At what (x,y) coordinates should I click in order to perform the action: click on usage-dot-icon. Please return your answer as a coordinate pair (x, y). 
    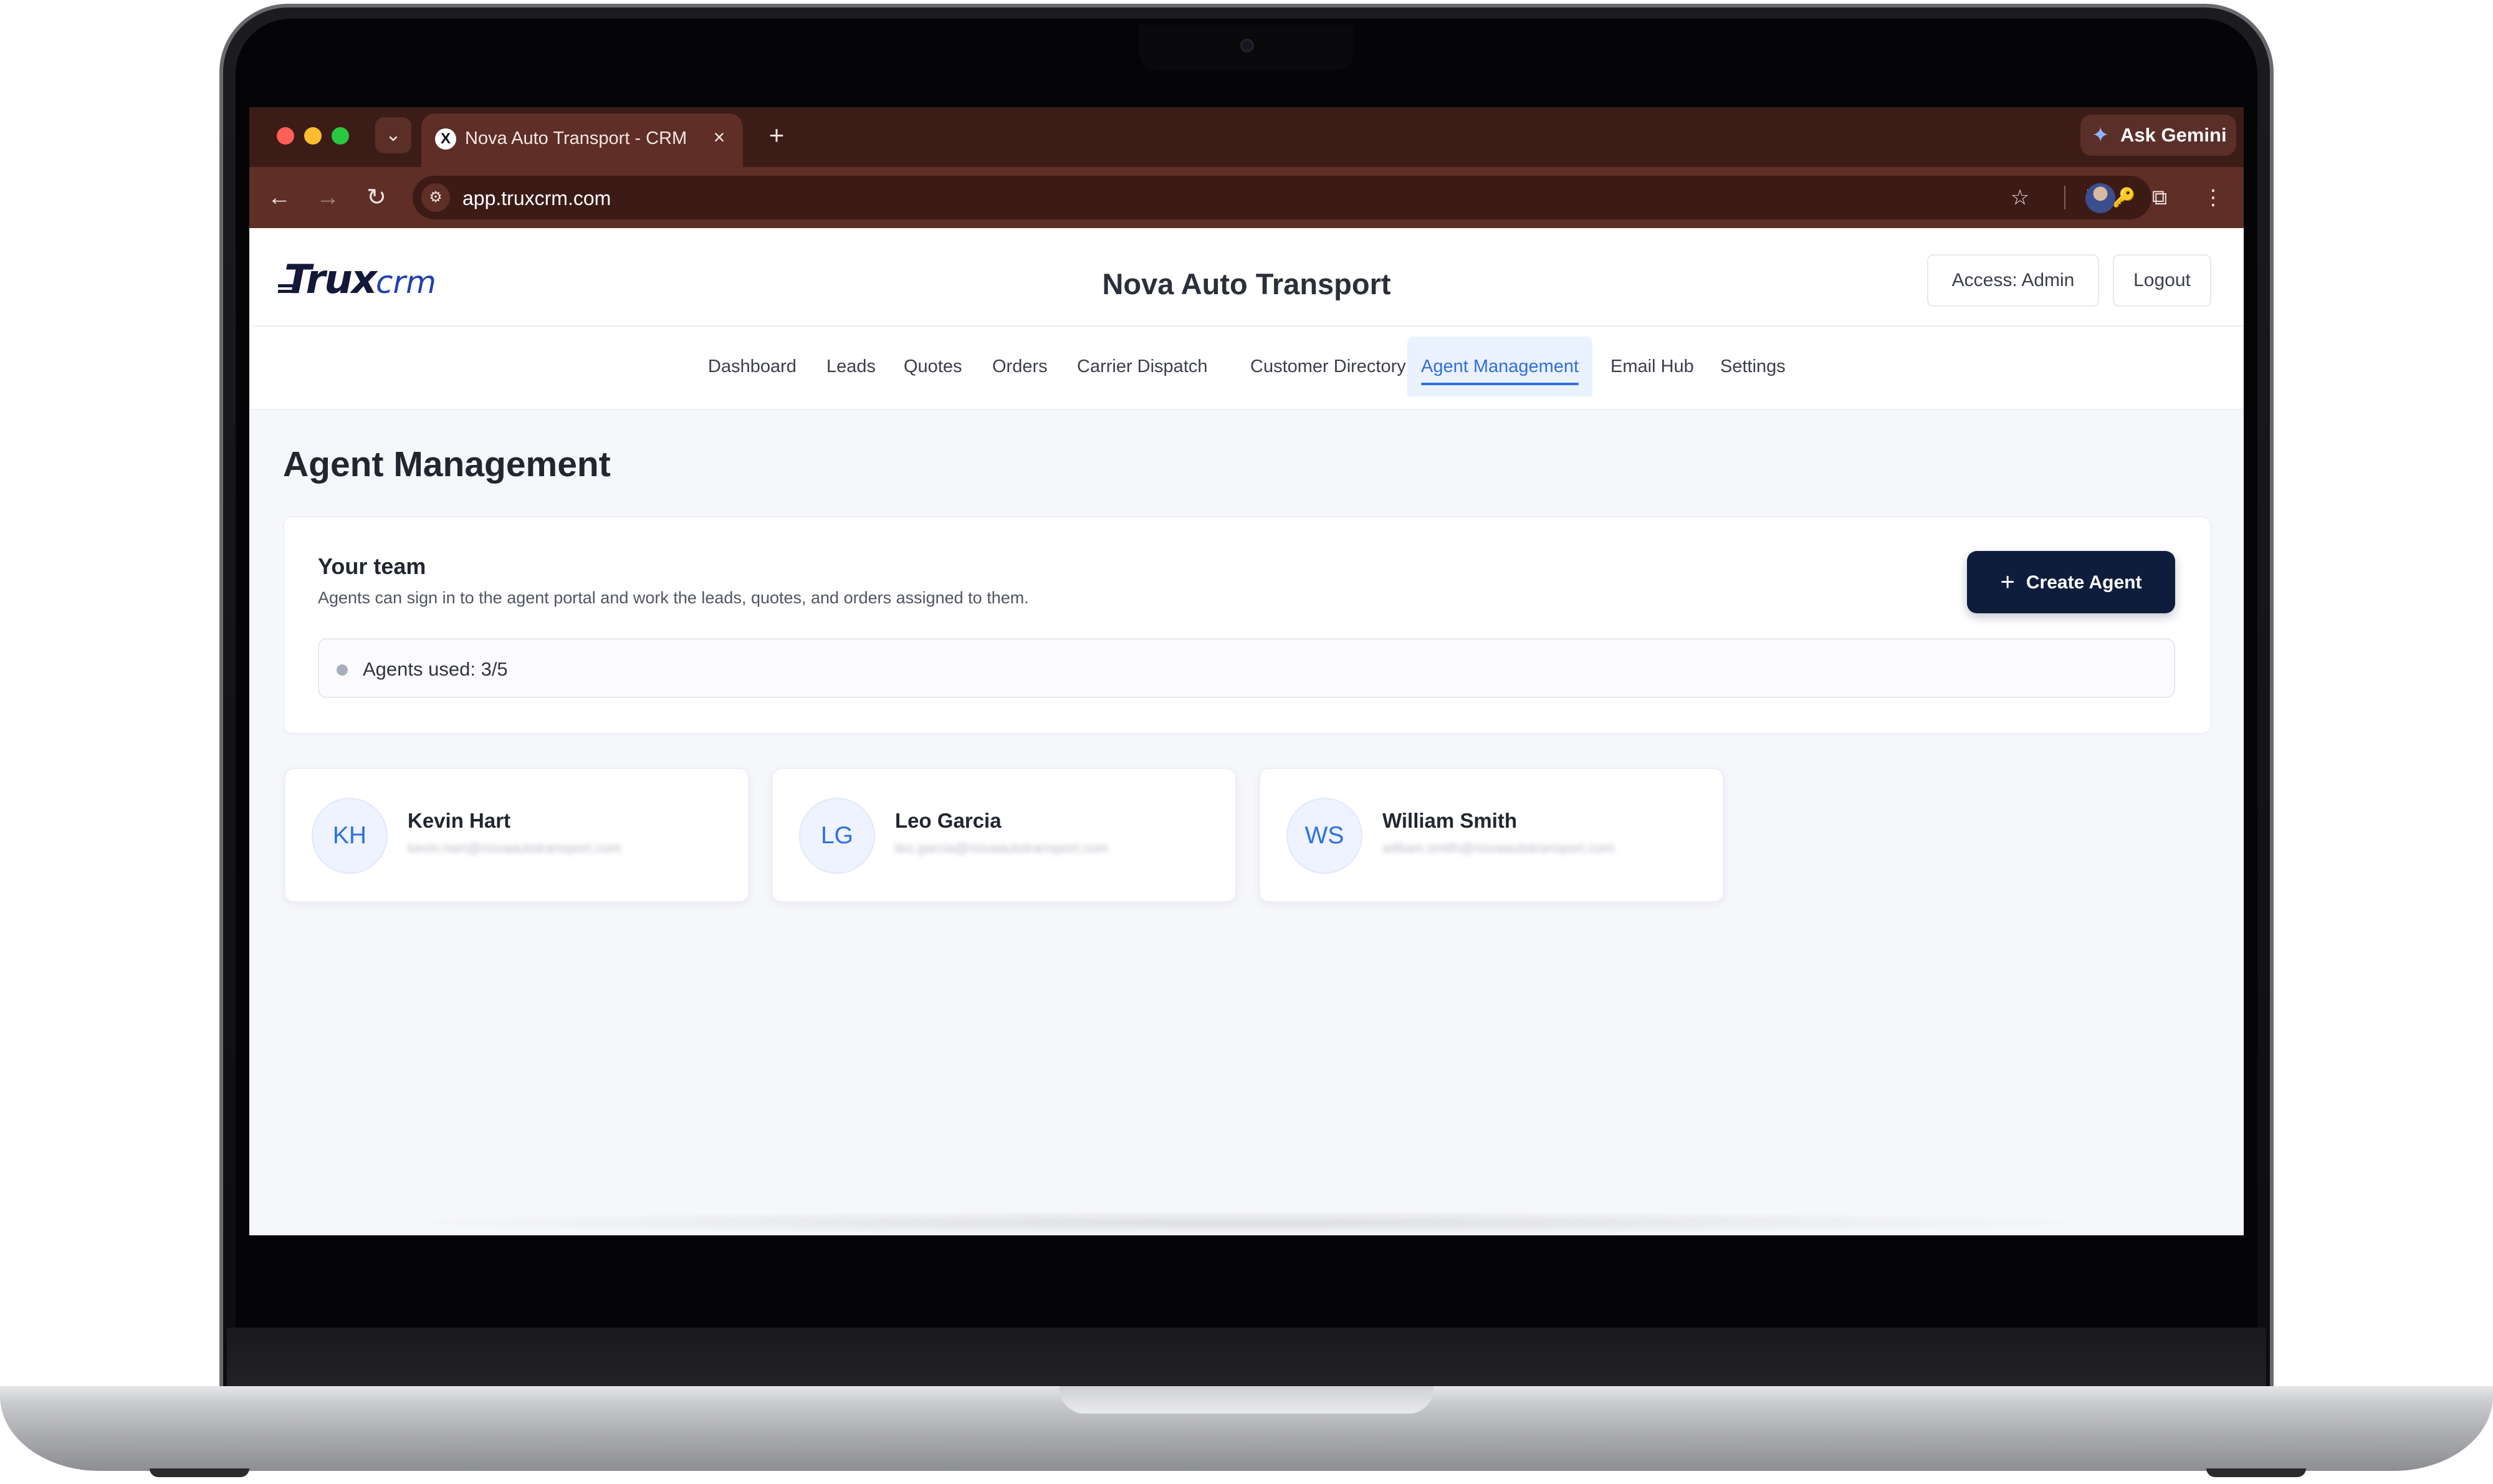
    Looking at the image, I should click on (343, 670).